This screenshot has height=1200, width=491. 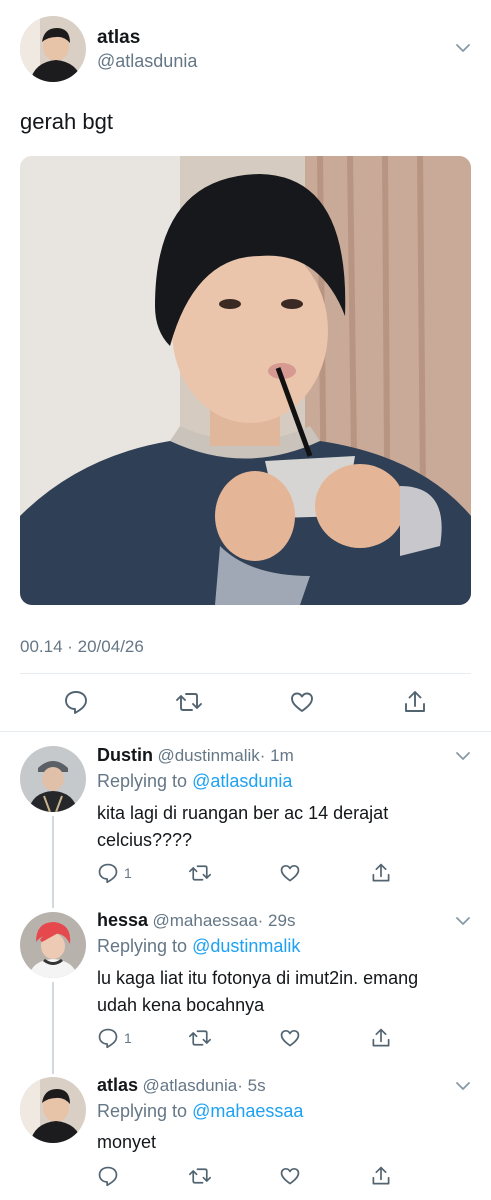 I want to click on reply-display-name: atlas, so click(x=117, y=1085).